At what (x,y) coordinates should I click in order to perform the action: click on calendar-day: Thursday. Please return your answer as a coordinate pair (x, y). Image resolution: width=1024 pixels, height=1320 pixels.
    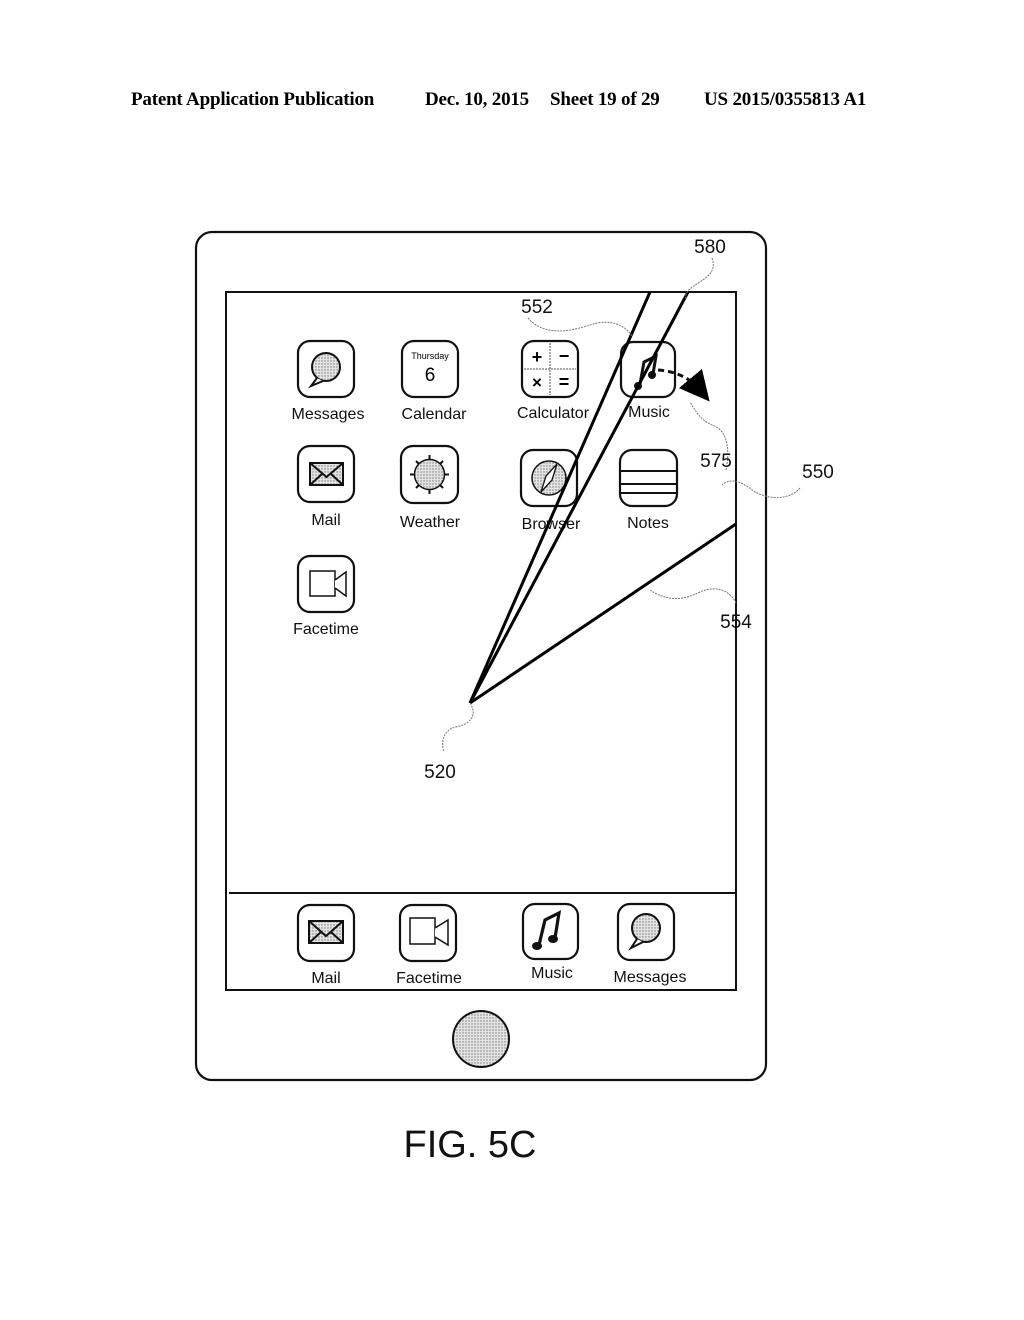
    Looking at the image, I should click on (430, 356).